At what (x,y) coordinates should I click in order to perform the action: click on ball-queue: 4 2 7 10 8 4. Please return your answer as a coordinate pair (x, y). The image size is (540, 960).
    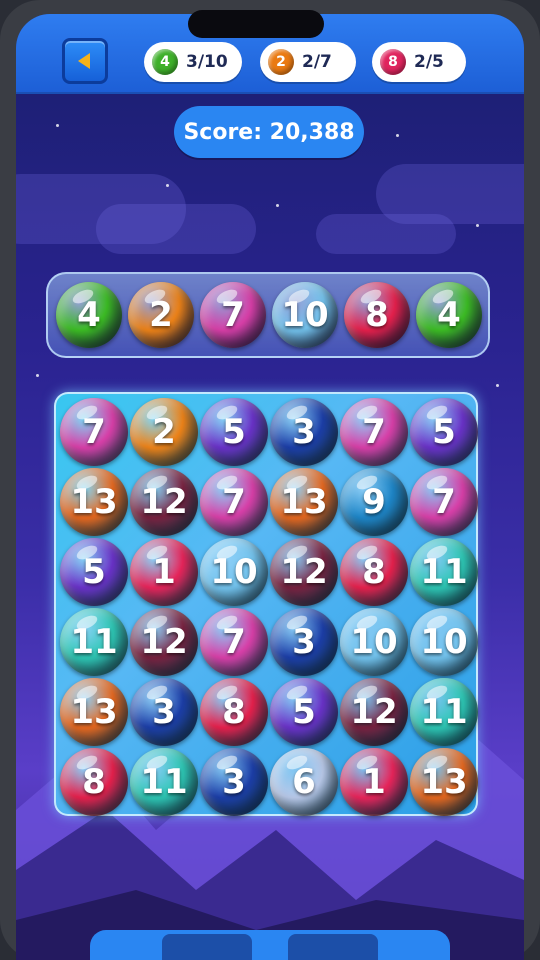
    Looking at the image, I should click on (268, 315).